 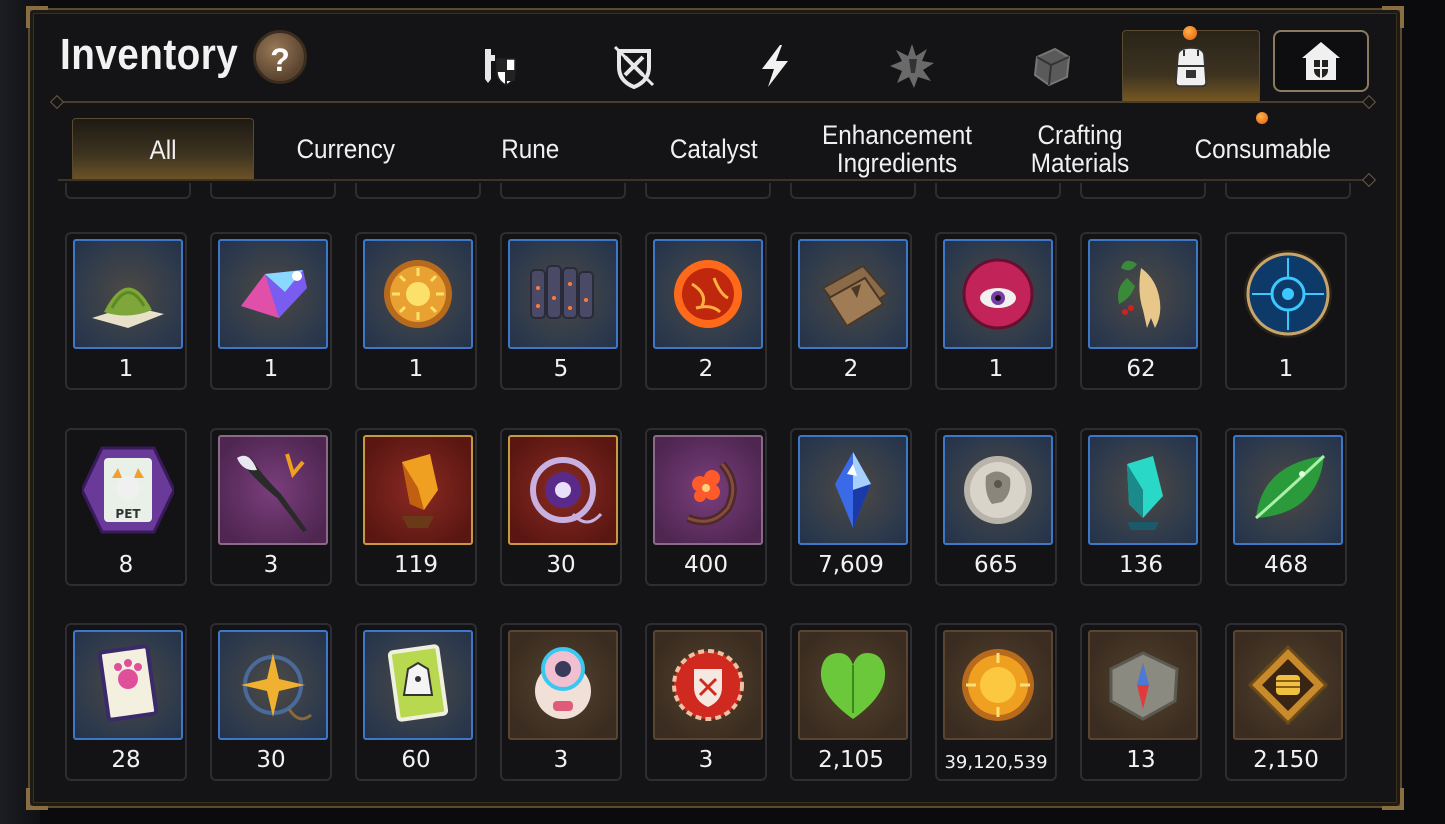 I want to click on help-button: ?, so click(x=280, y=57).